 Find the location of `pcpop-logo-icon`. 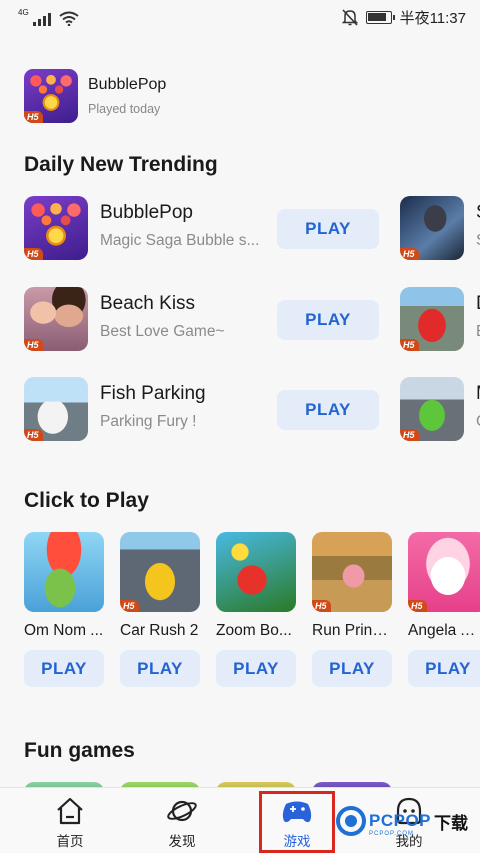

pcpop-logo-icon is located at coordinates (351, 821).